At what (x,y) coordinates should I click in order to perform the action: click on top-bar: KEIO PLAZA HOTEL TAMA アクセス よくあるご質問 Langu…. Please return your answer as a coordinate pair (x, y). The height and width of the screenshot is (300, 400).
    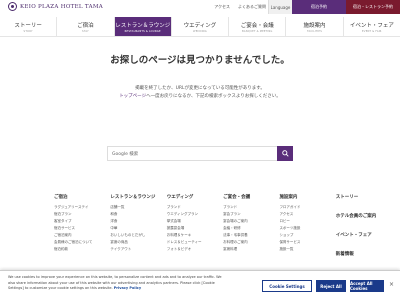
    Looking at the image, I should click on (200, 7).